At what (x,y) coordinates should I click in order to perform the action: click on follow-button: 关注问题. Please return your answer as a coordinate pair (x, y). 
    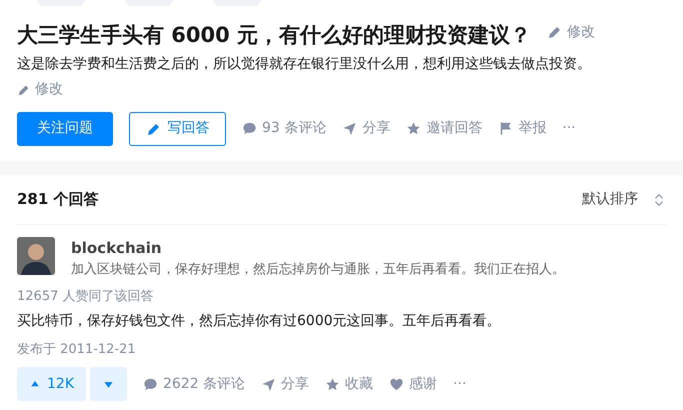
    Looking at the image, I should click on (65, 129).